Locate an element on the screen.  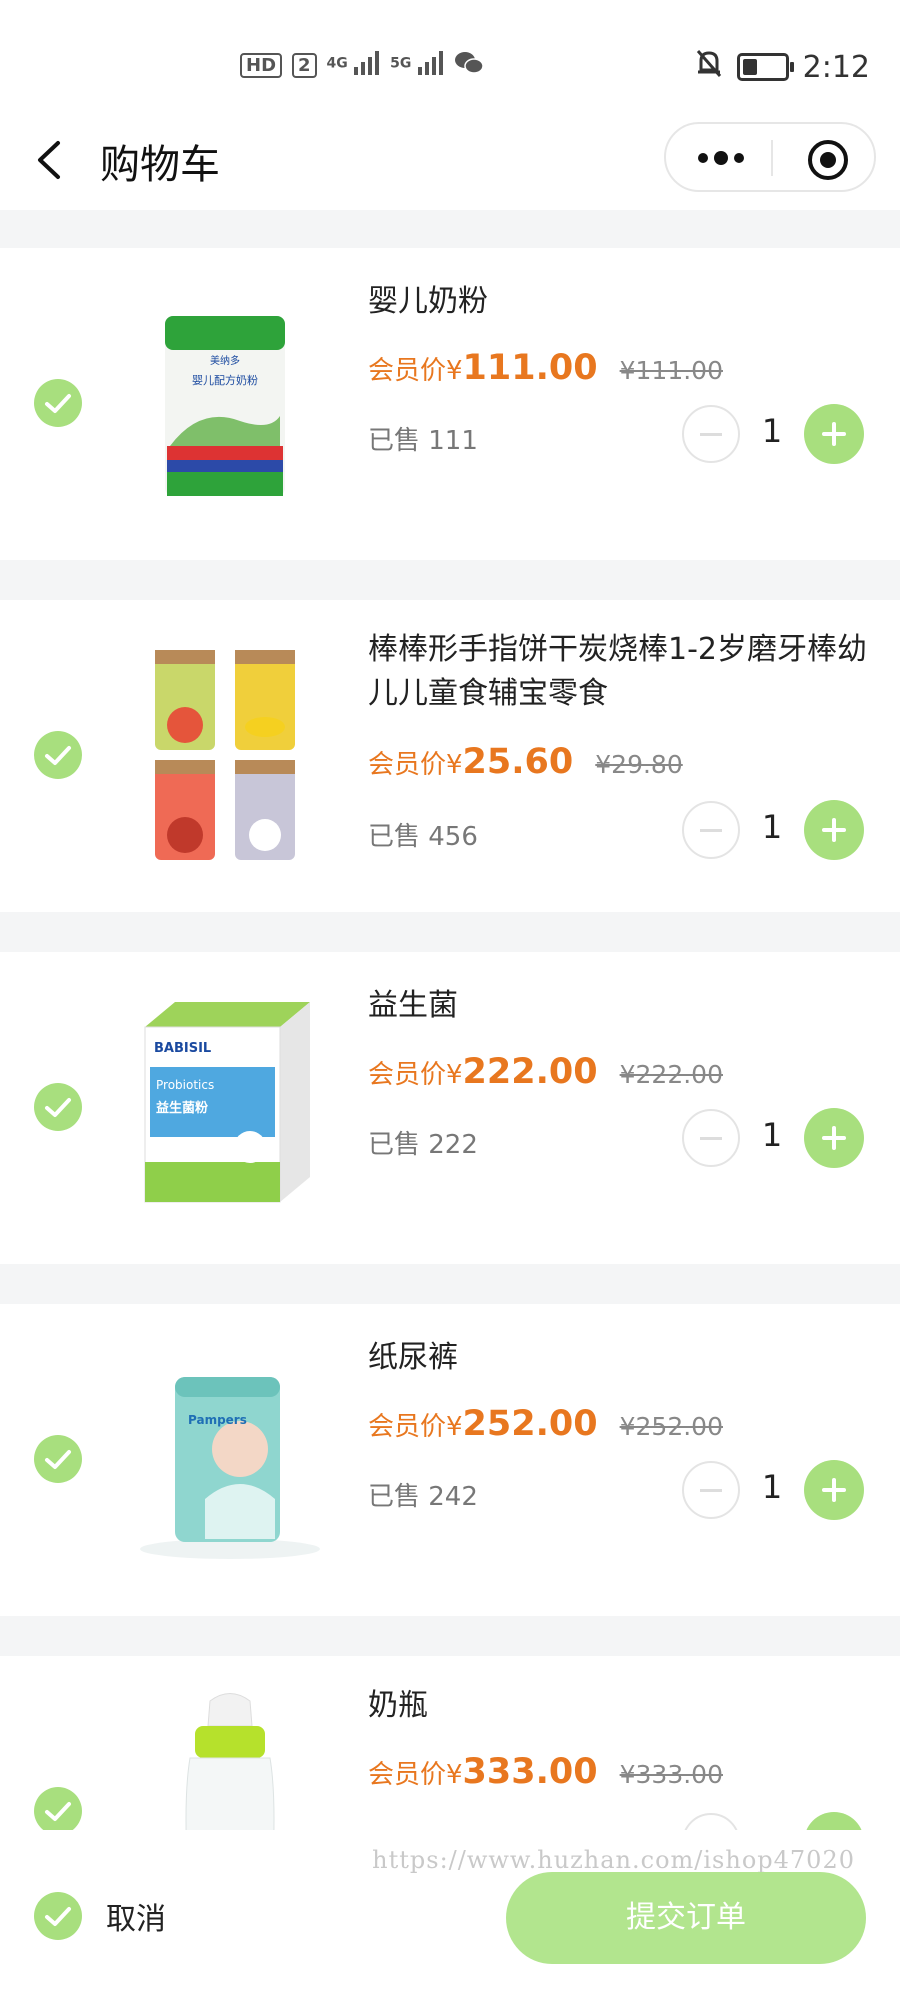
product-image: 美纳多 婴儿配方奶粉 is located at coordinates (230, 406).